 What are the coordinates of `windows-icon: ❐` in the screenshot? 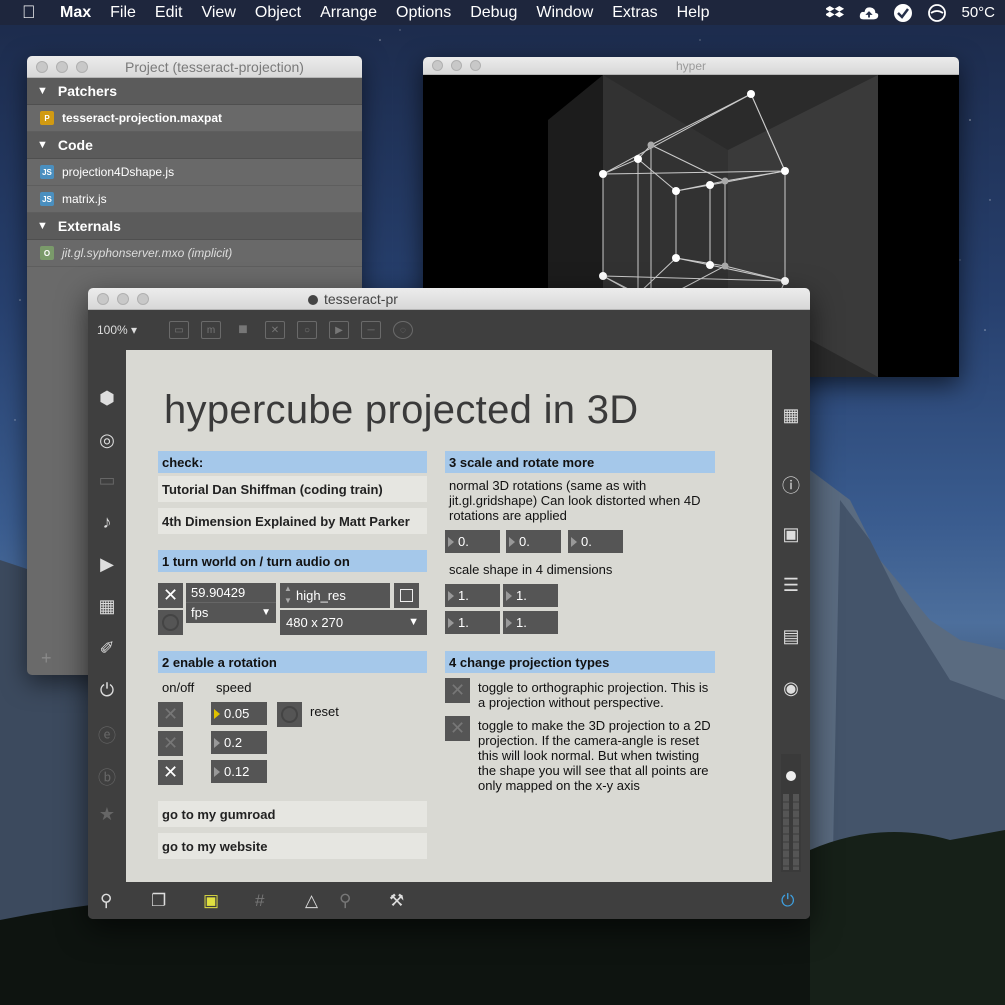 It's located at (158, 901).